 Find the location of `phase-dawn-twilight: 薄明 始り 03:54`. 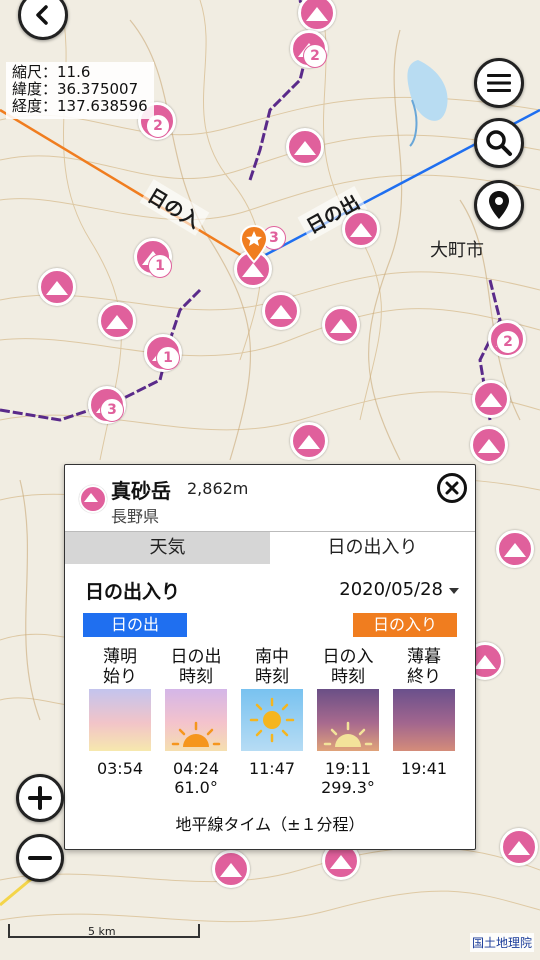

phase-dawn-twilight: 薄明 始り 03:54 is located at coordinates (120, 712).